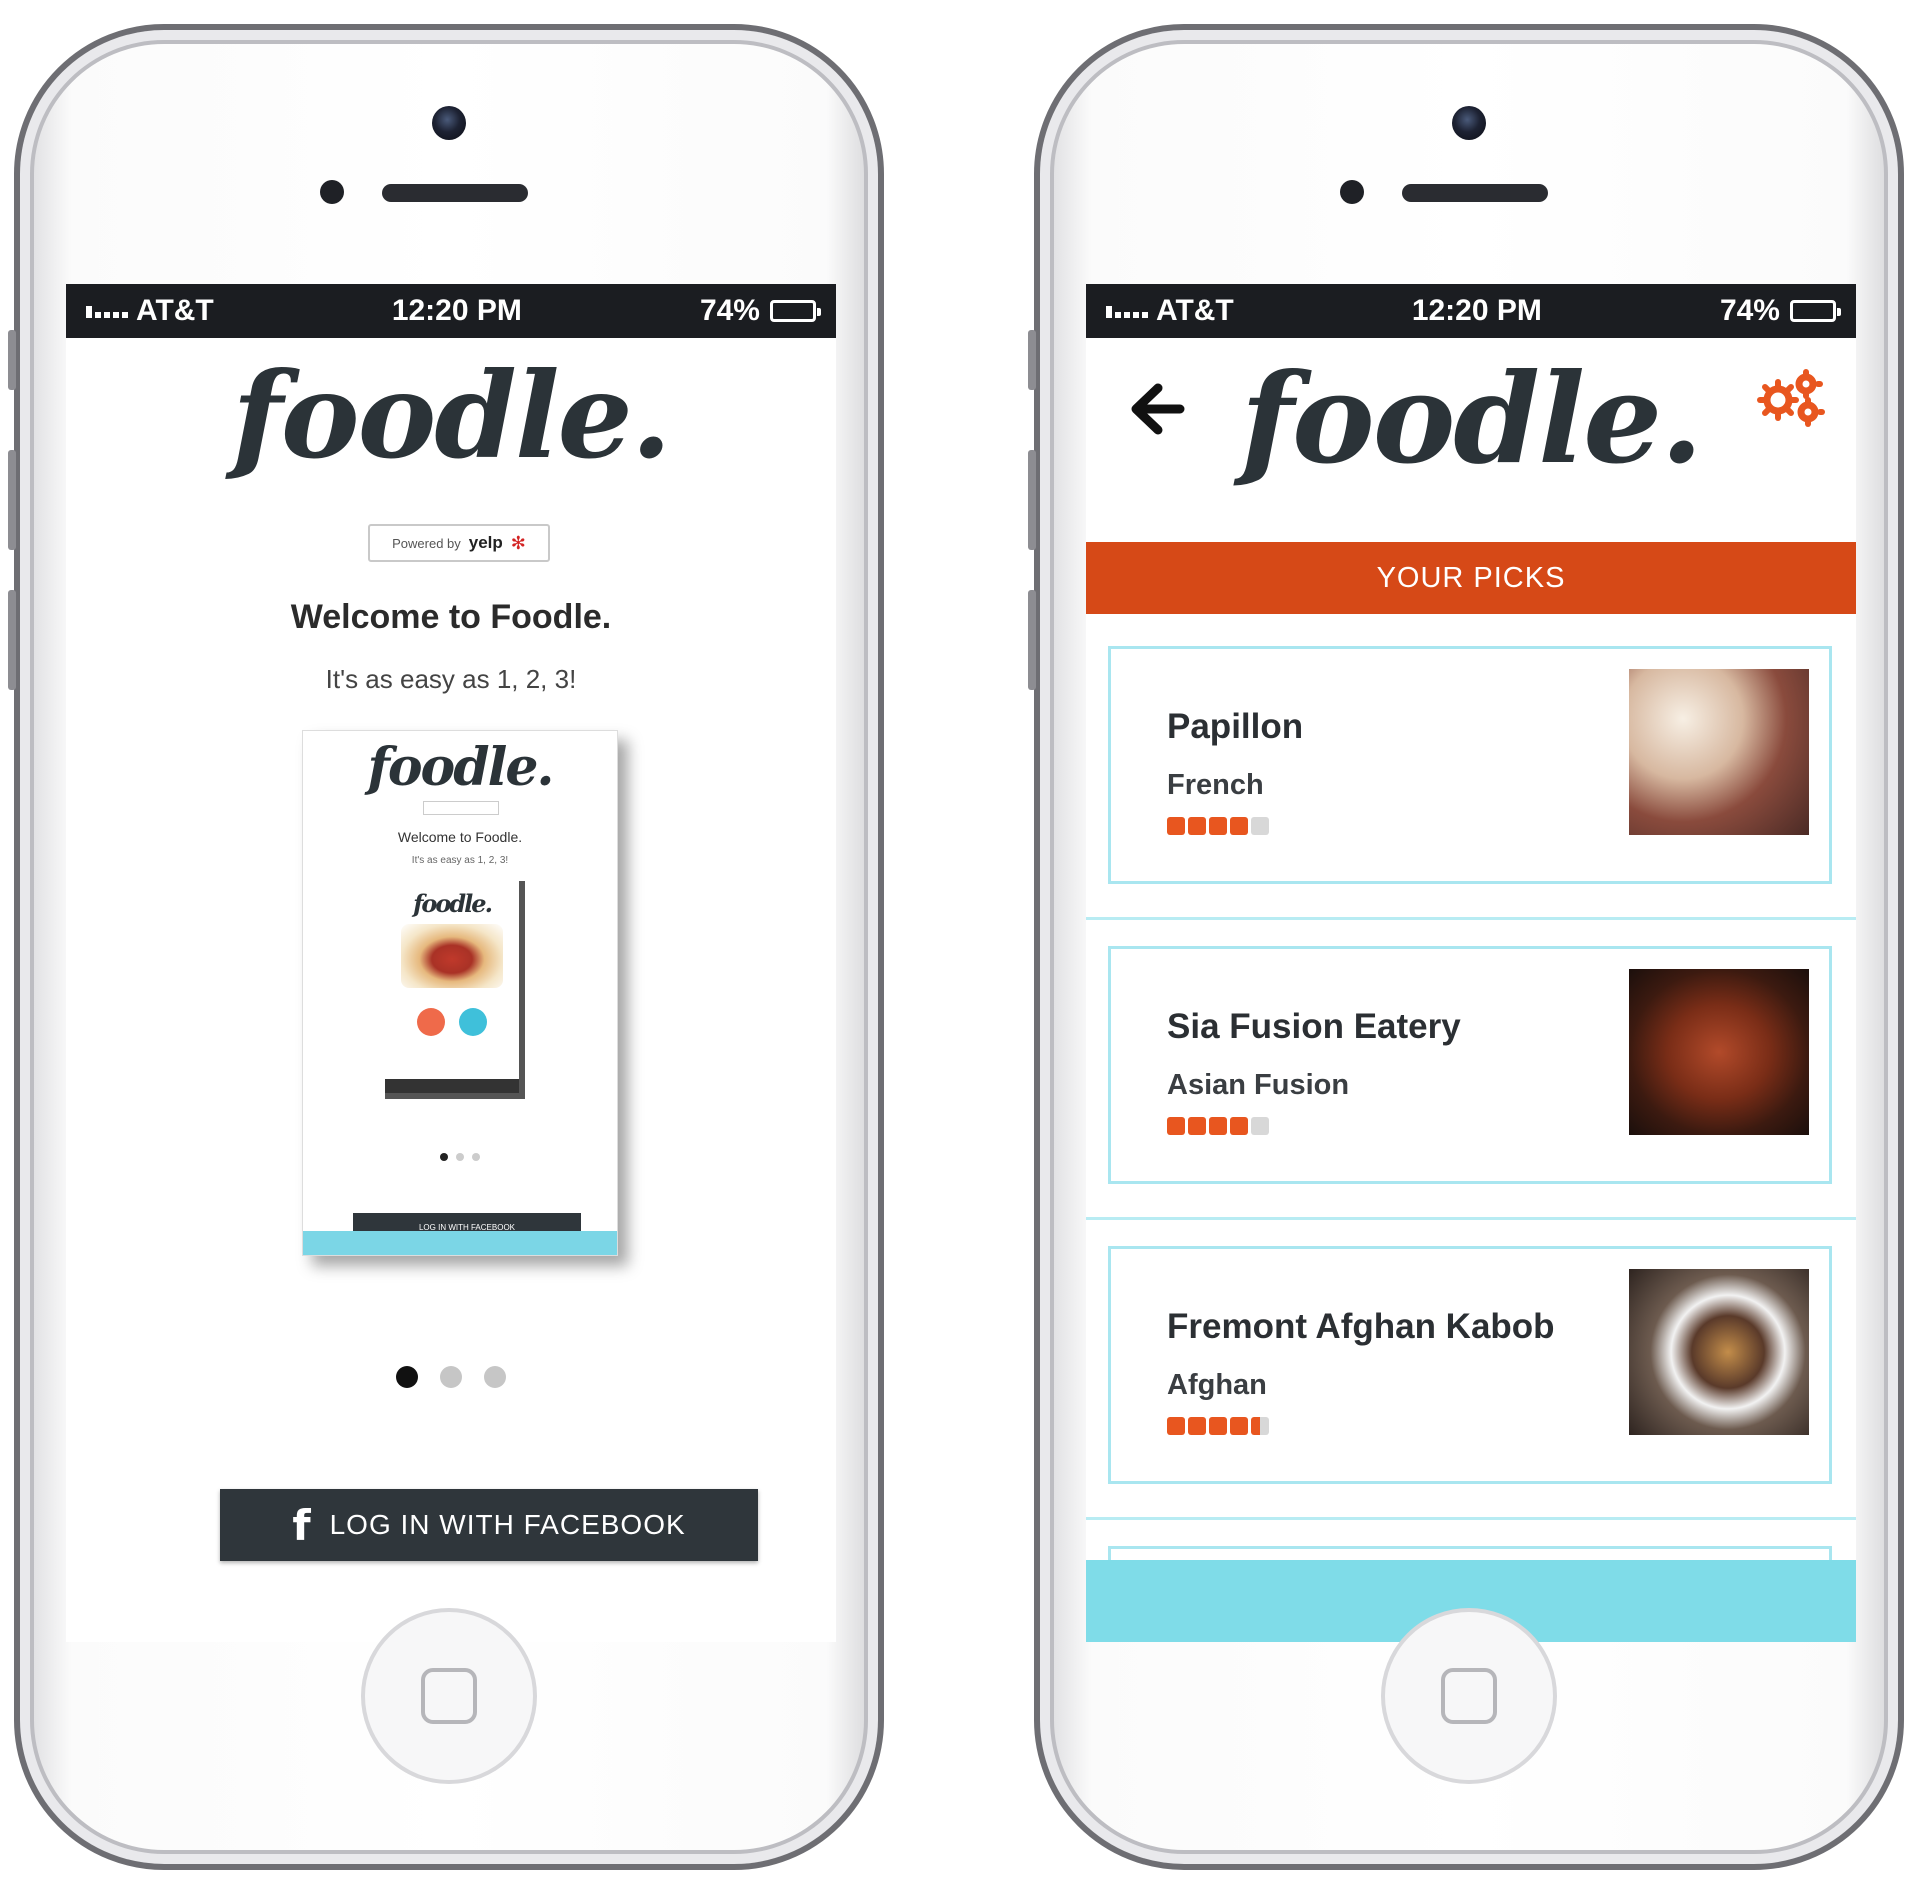 The height and width of the screenshot is (1886, 1926). Describe the element at coordinates (451, 617) in the screenshot. I see `welcome-heading: Welcome to Foodle.` at that location.